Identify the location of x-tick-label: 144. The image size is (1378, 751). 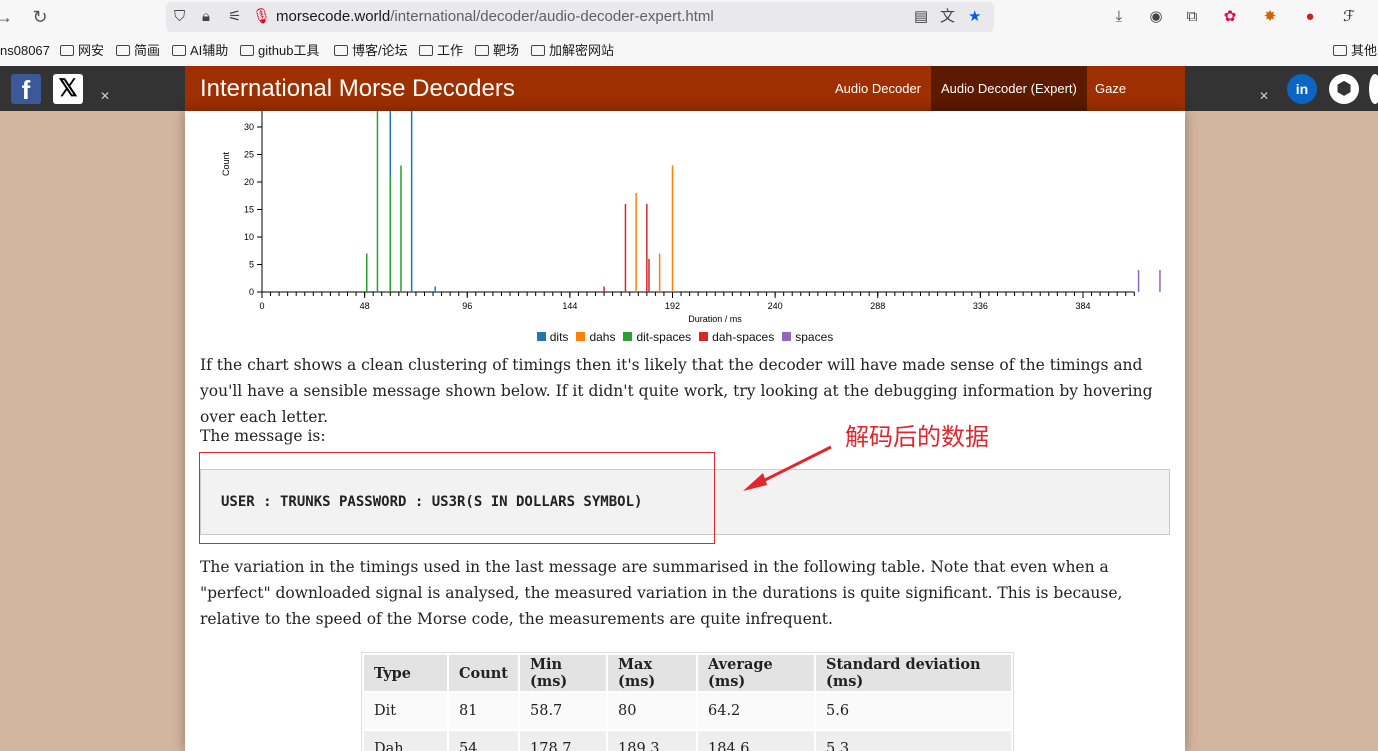
(569, 306).